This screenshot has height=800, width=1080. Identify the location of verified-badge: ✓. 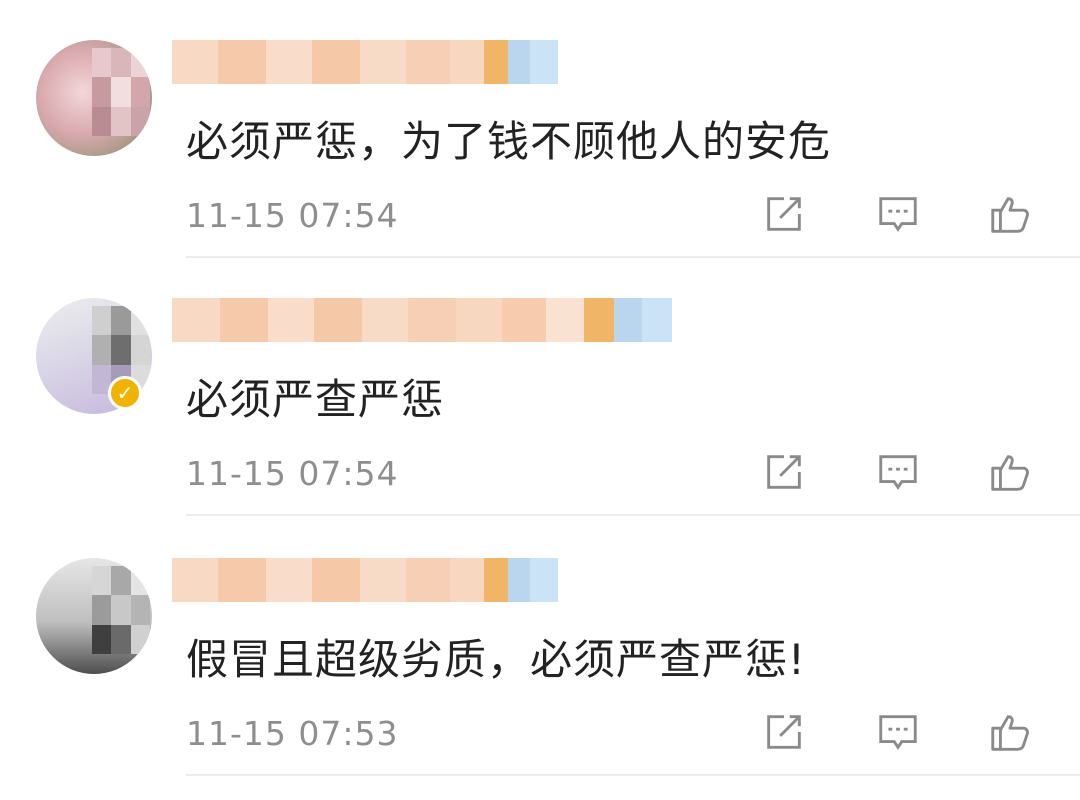
(125, 393).